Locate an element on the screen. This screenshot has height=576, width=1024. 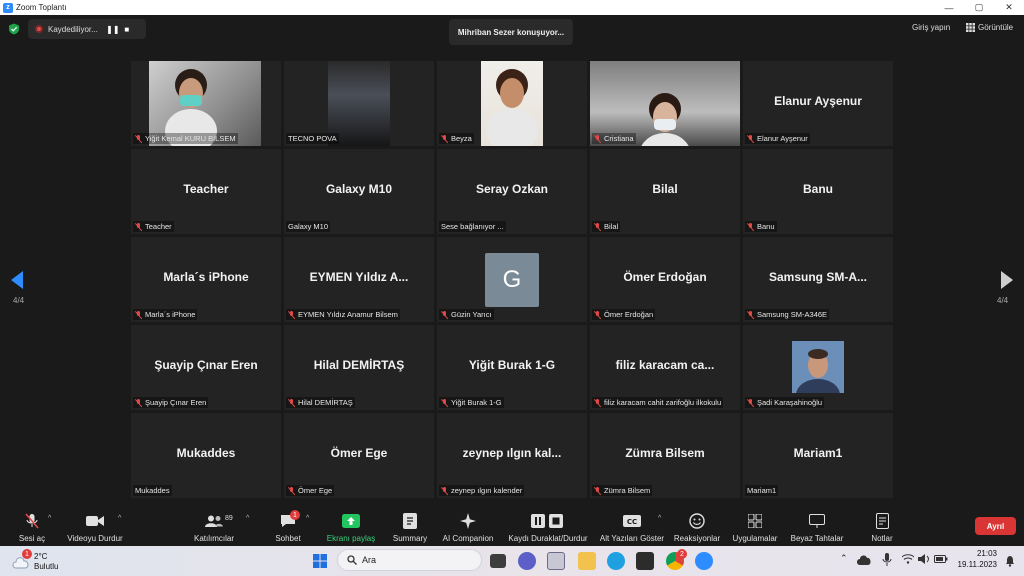
participant-tile: Beyza is located at coordinates (512, 103).